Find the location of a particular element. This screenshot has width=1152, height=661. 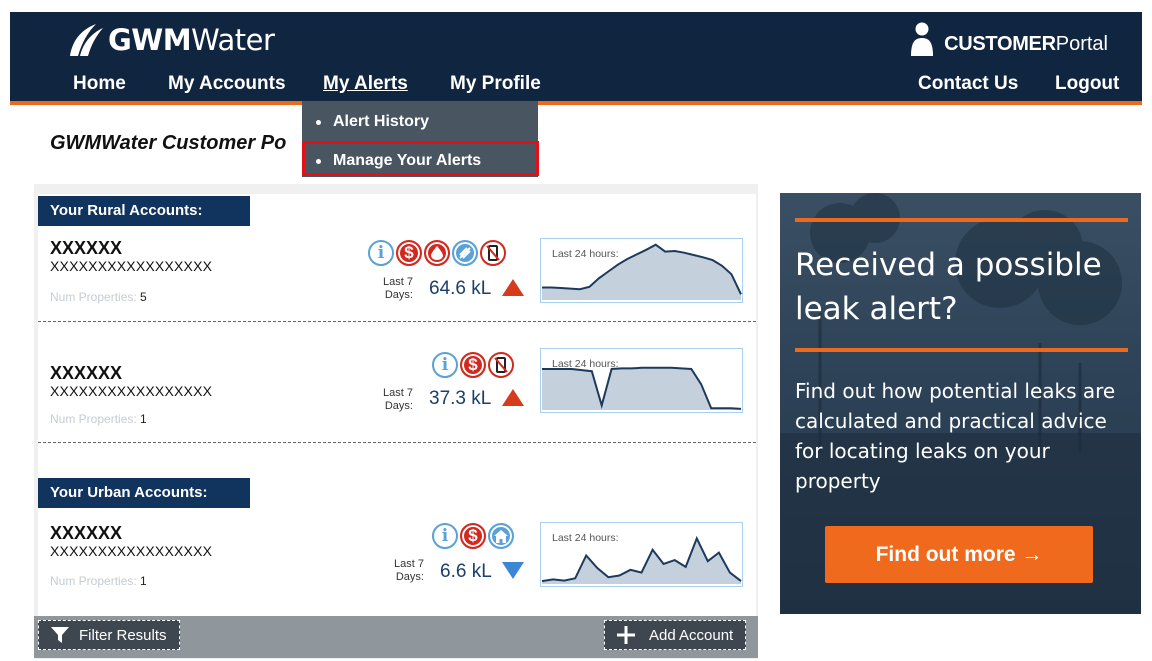

nav-logout: Logout is located at coordinates (1087, 84).